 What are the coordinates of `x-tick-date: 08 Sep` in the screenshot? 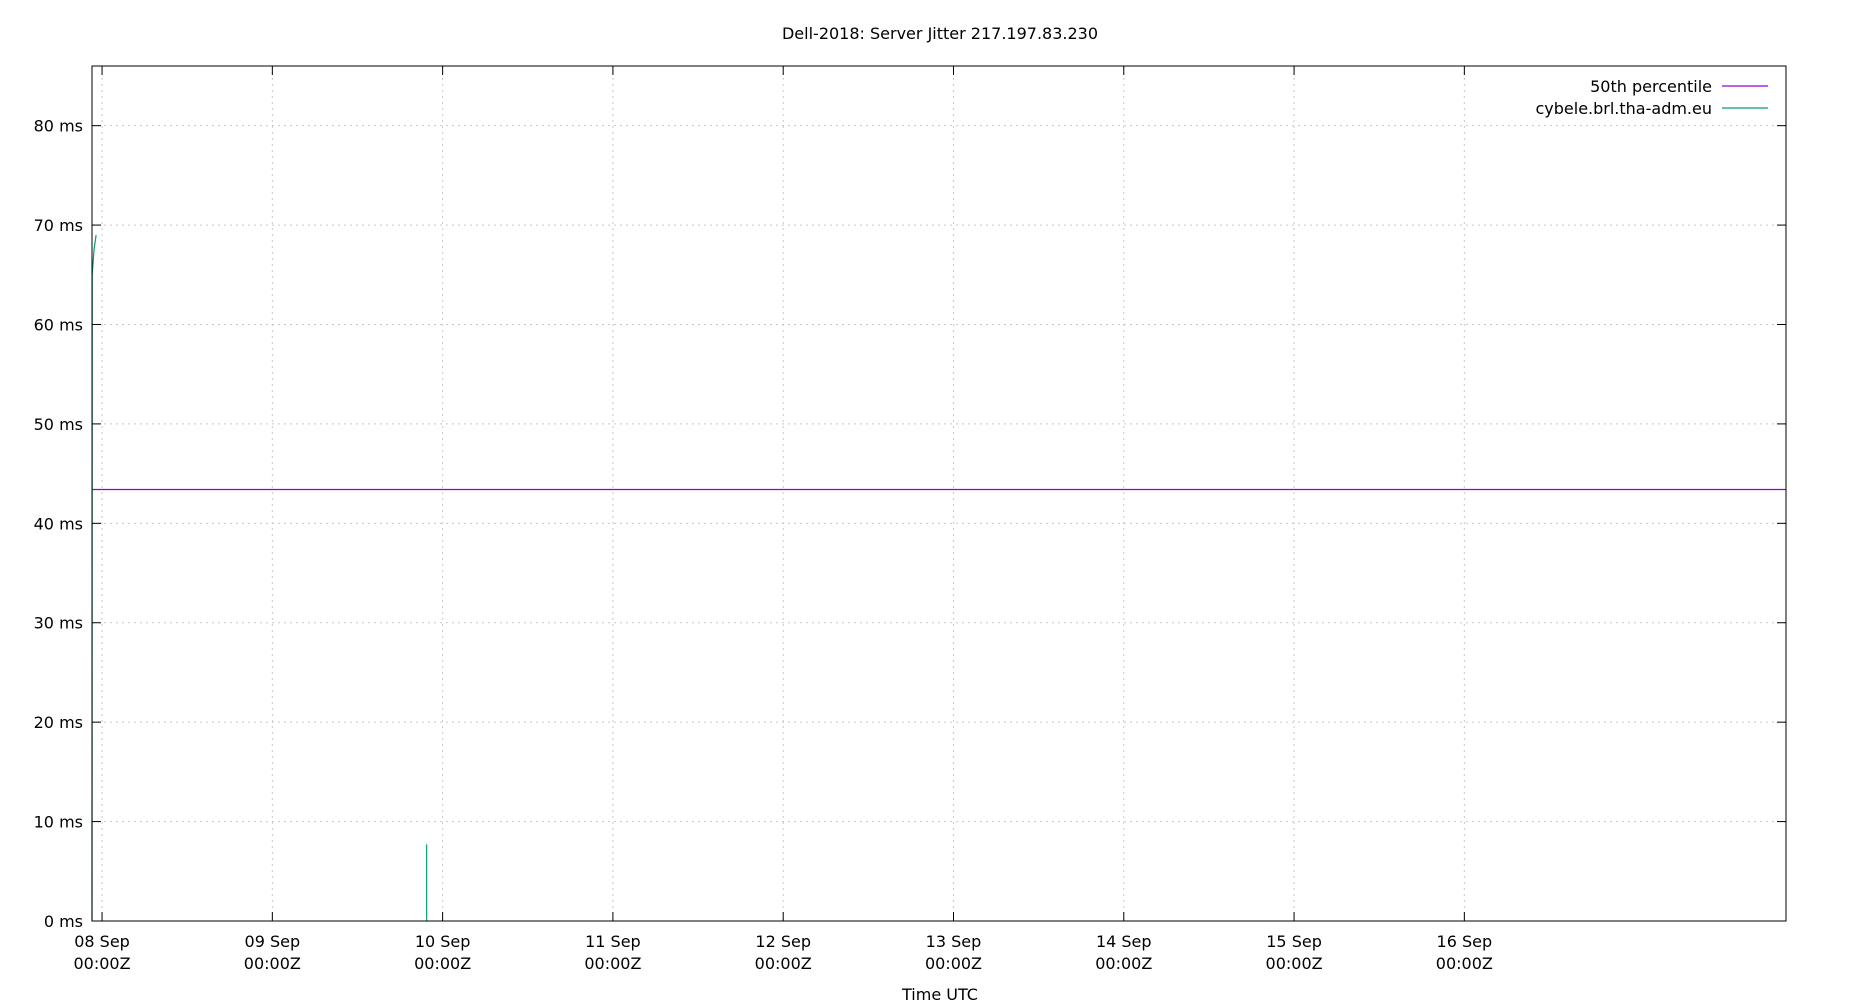 It's located at (102, 941).